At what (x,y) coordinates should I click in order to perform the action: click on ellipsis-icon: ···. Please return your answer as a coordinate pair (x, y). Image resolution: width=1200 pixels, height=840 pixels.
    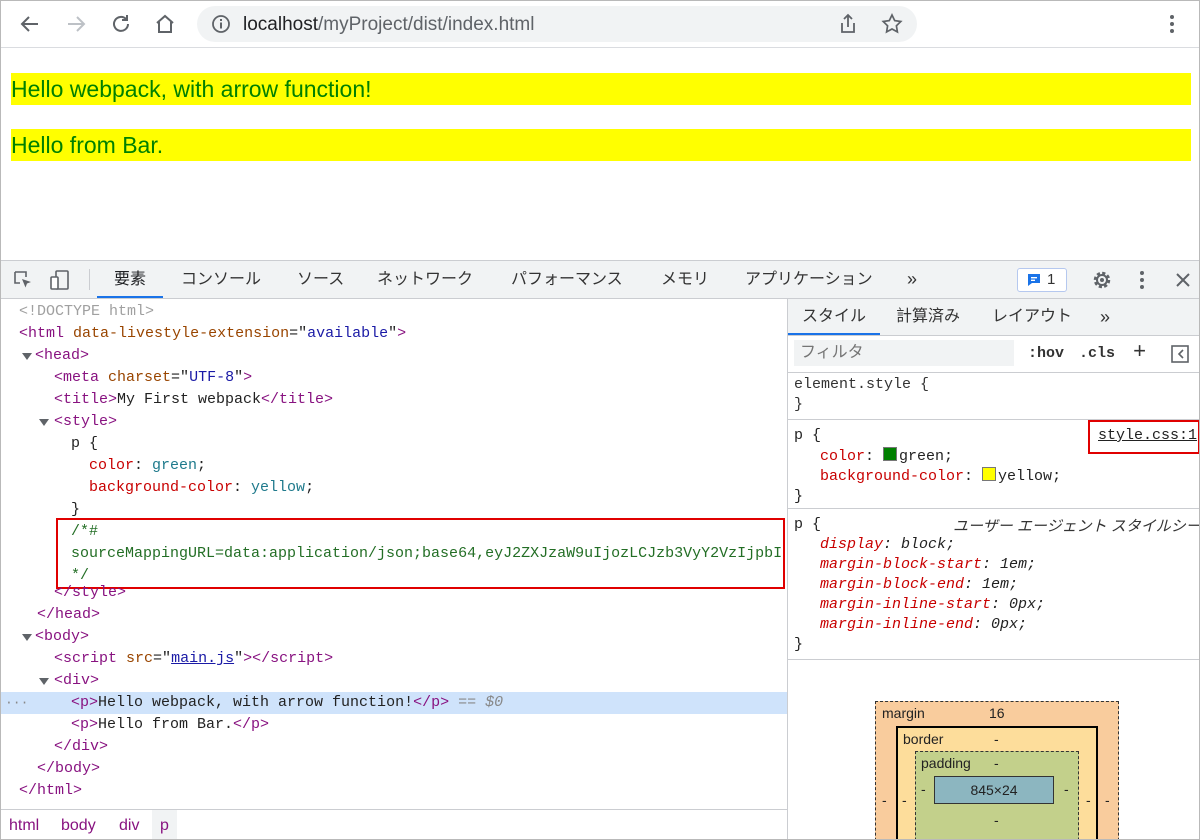
    Looking at the image, I should click on (16, 703).